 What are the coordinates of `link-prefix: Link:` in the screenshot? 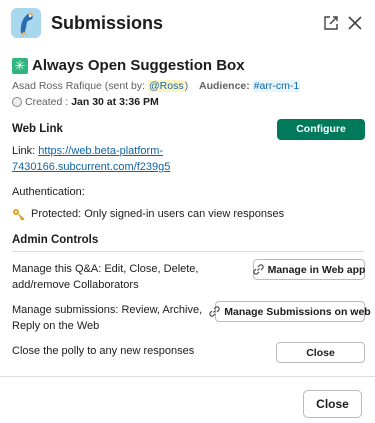 It's located at (25, 151).